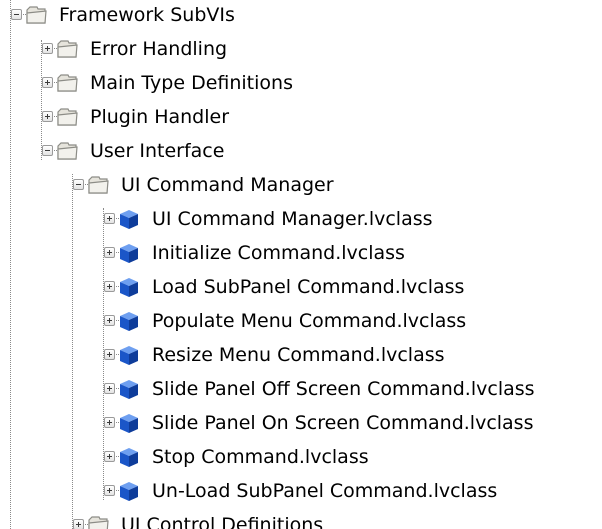 This screenshot has width=602, height=529. I want to click on tree-item: Load SubPanel Command.lvclass, so click(301, 288).